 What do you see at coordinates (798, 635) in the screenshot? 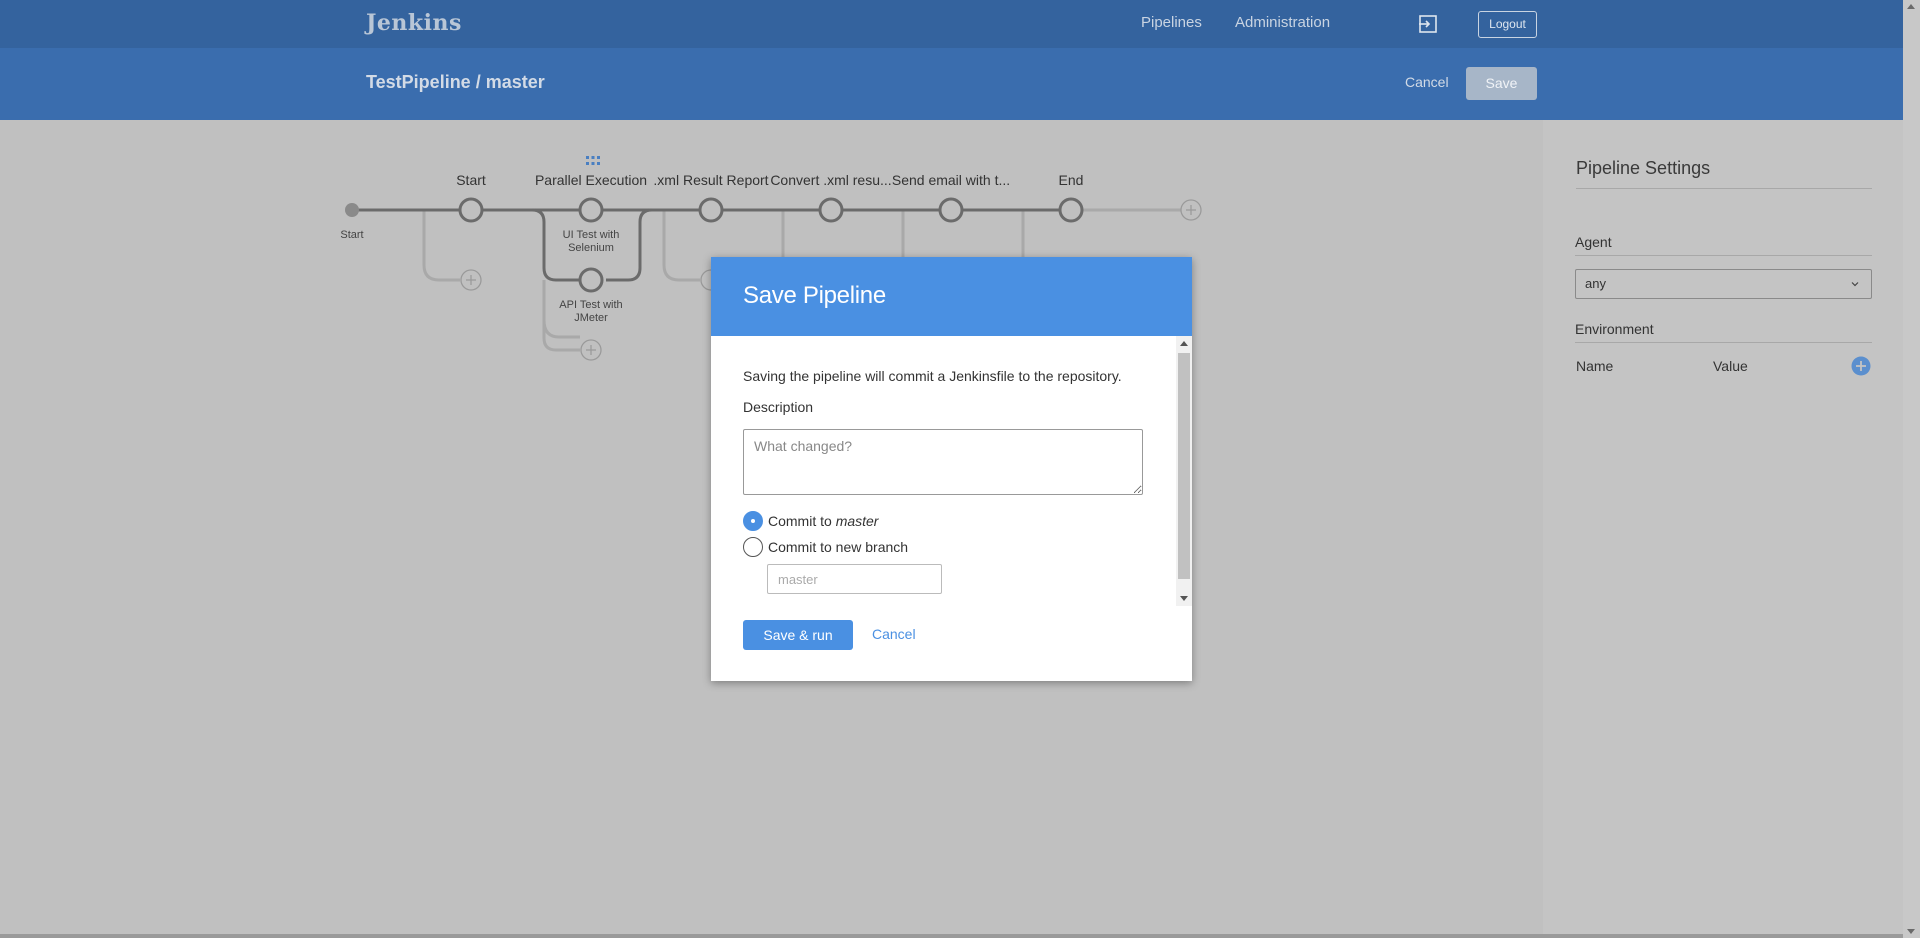
I see `save-and-run-button: Save & run` at bounding box center [798, 635].